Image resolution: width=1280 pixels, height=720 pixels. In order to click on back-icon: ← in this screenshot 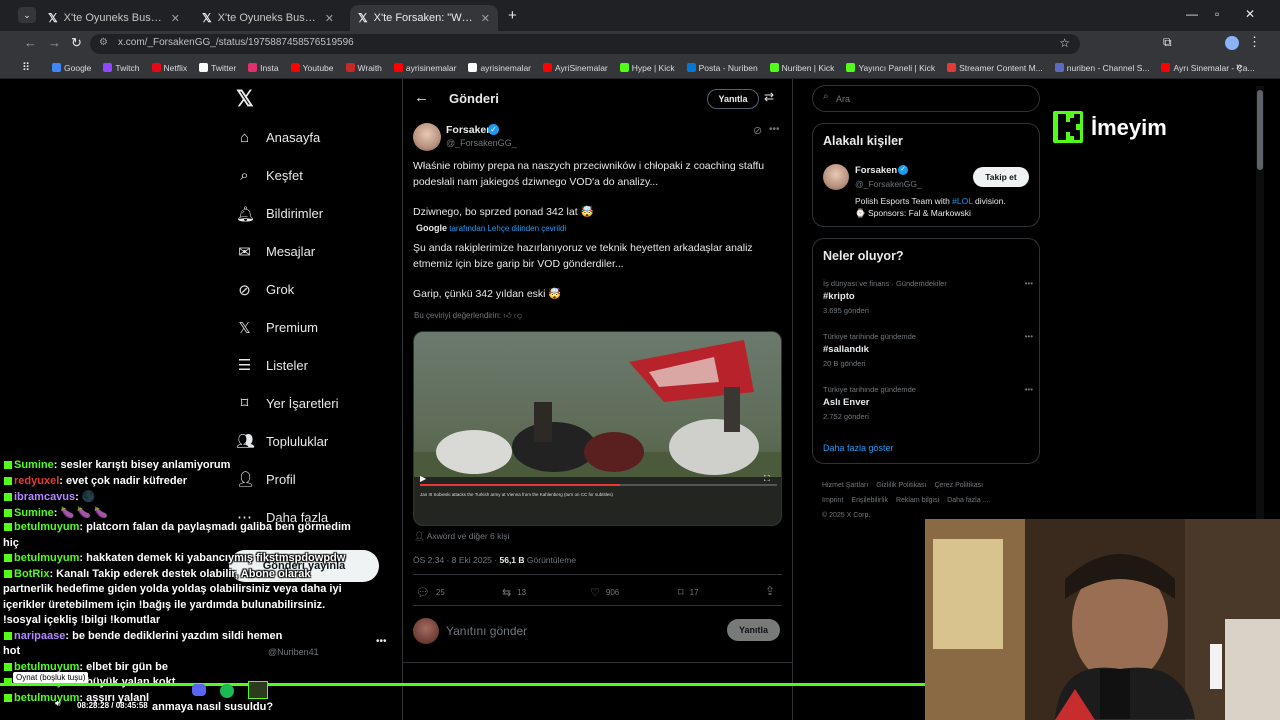, I will do `click(30, 42)`.